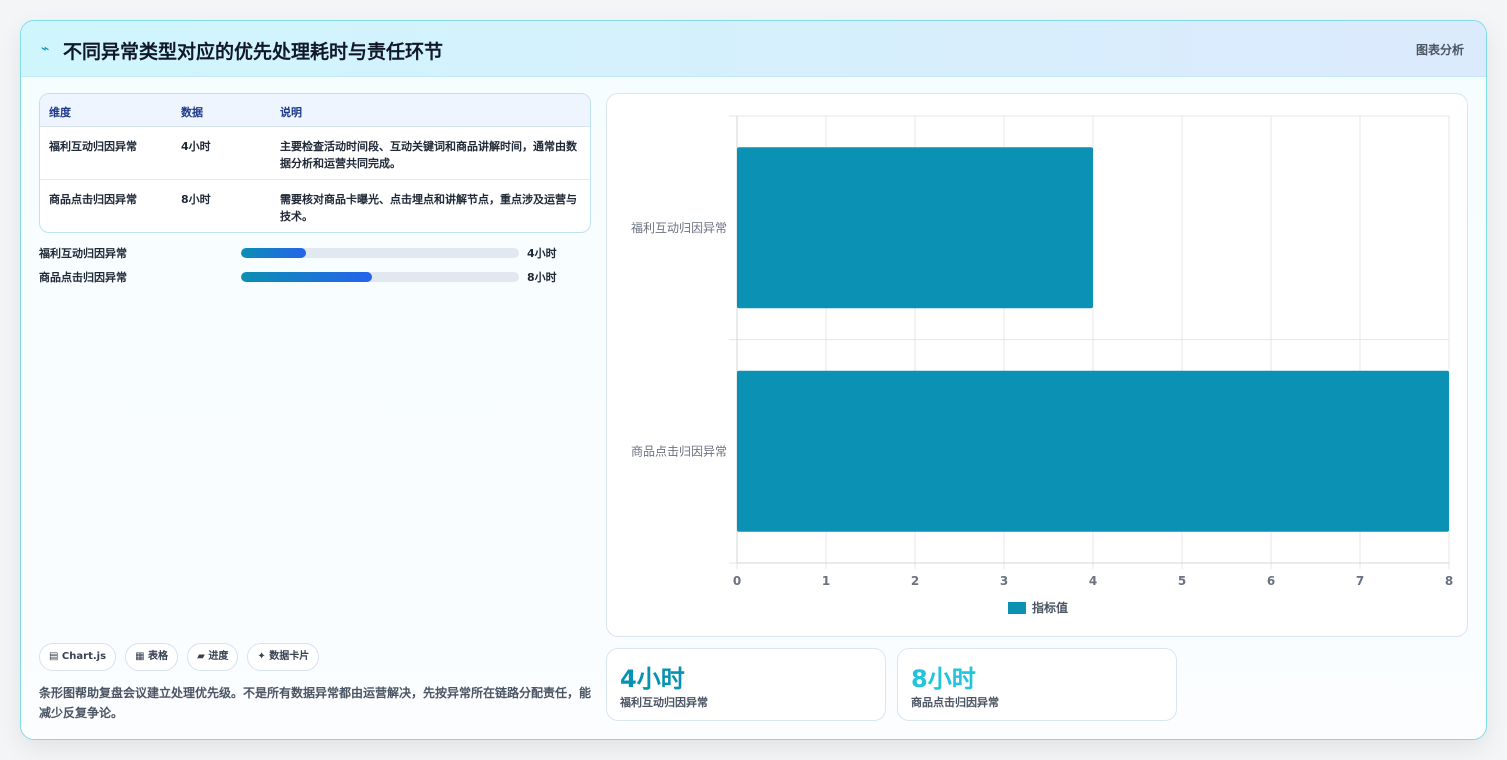  I want to click on chip-data-card: ✦ 数据卡片, so click(283, 657).